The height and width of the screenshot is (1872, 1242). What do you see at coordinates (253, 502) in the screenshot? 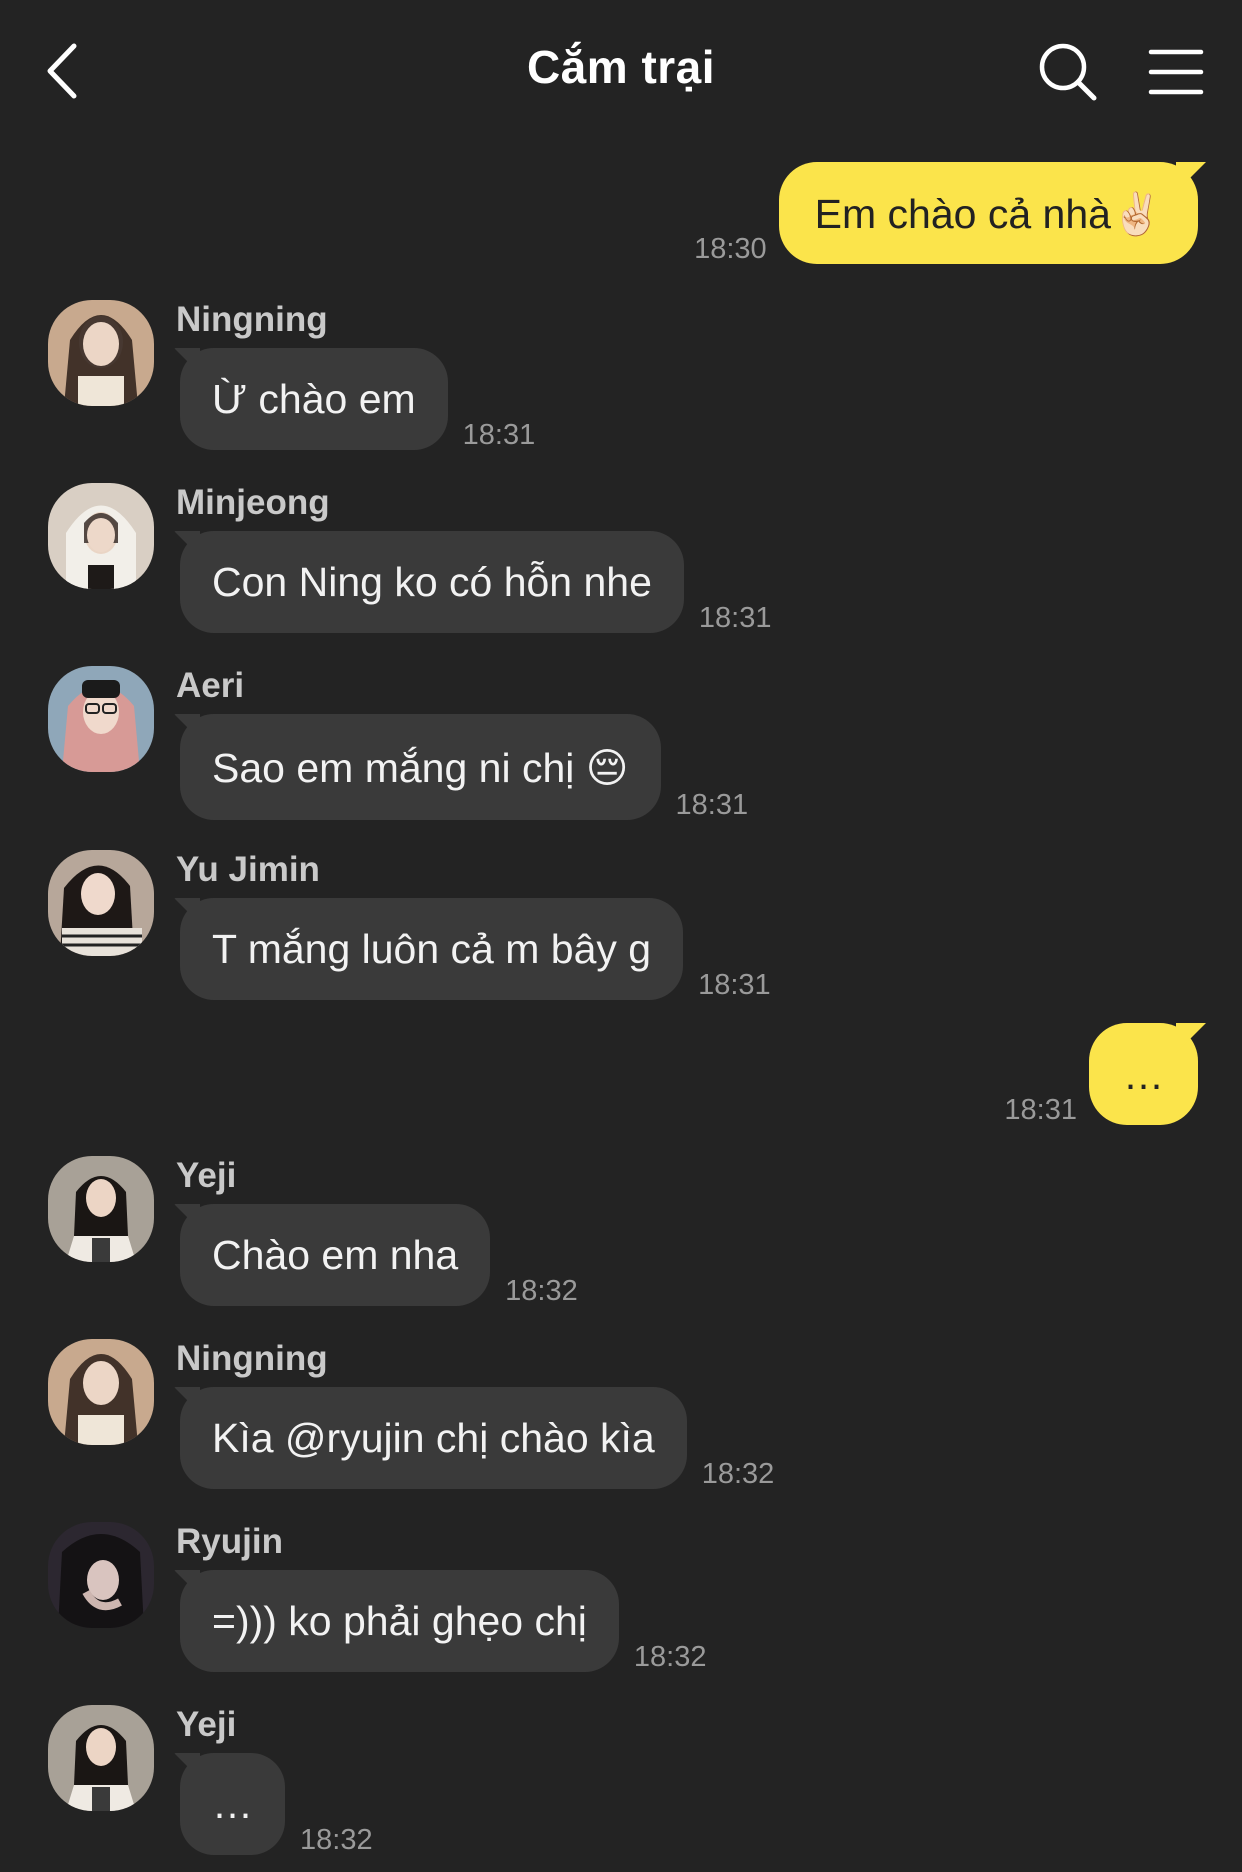
I see `sender-name: Minjeong` at bounding box center [253, 502].